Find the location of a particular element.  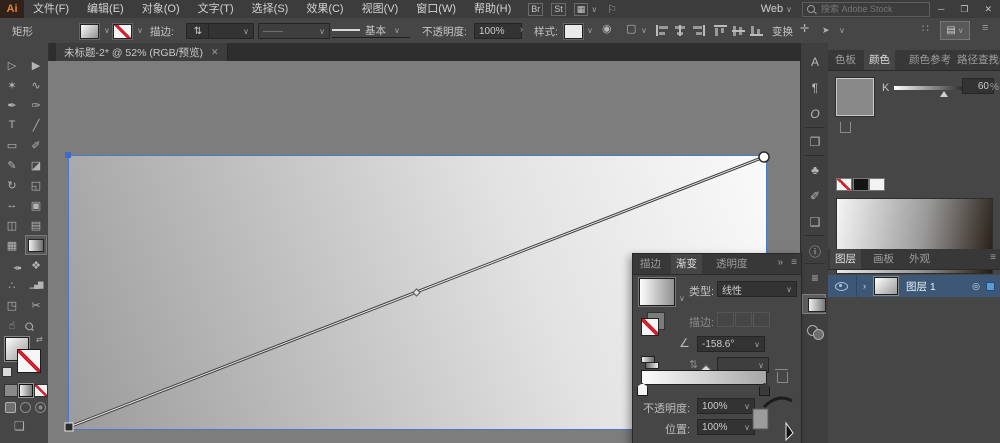

stock-search is located at coordinates (865, 9).